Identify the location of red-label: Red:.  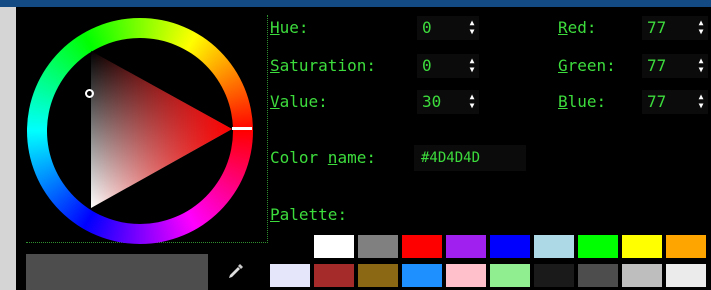
(577, 27).